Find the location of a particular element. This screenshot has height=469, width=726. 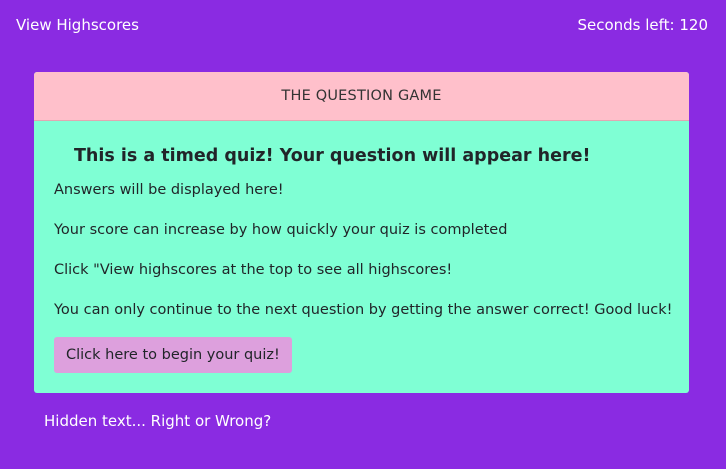

timer-label: Seconds left: 120 is located at coordinates (642, 25).